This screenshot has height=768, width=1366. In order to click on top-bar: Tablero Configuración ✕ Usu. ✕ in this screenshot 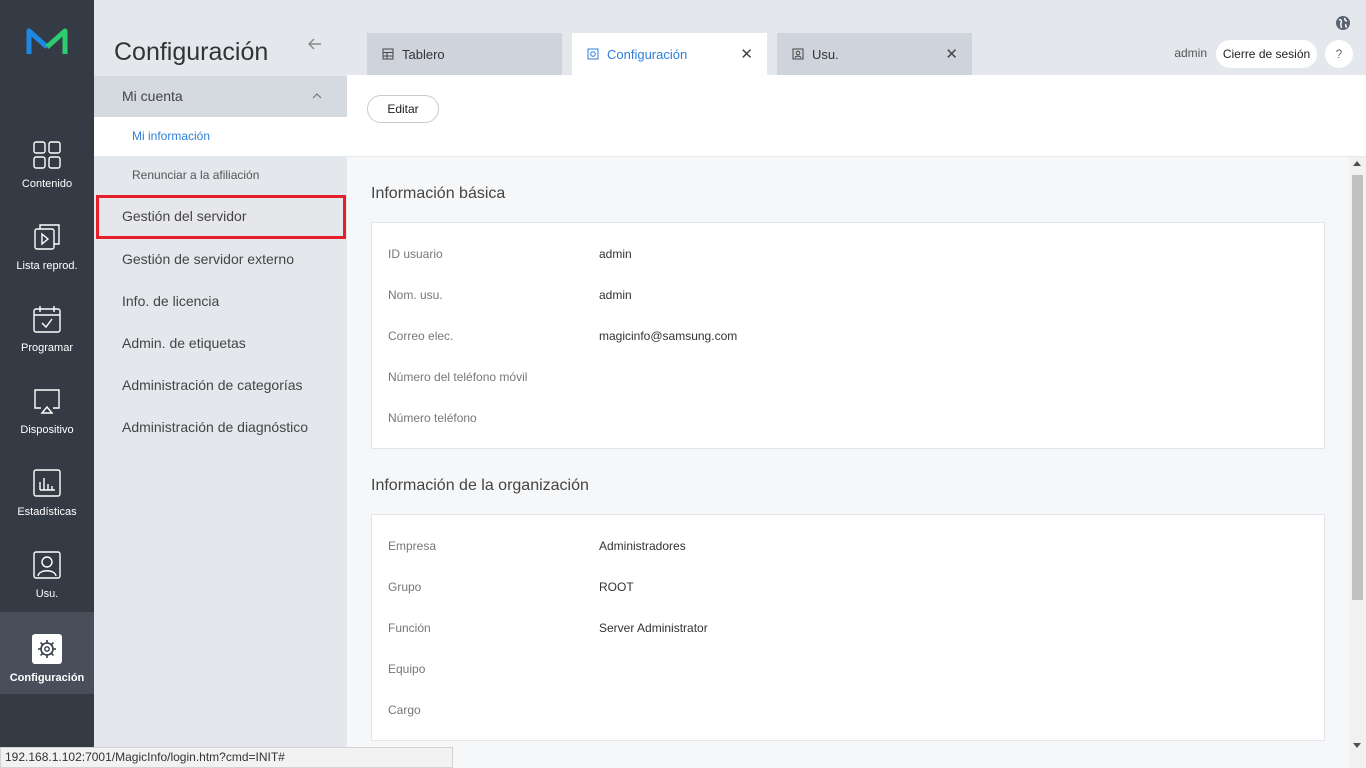, I will do `click(856, 37)`.